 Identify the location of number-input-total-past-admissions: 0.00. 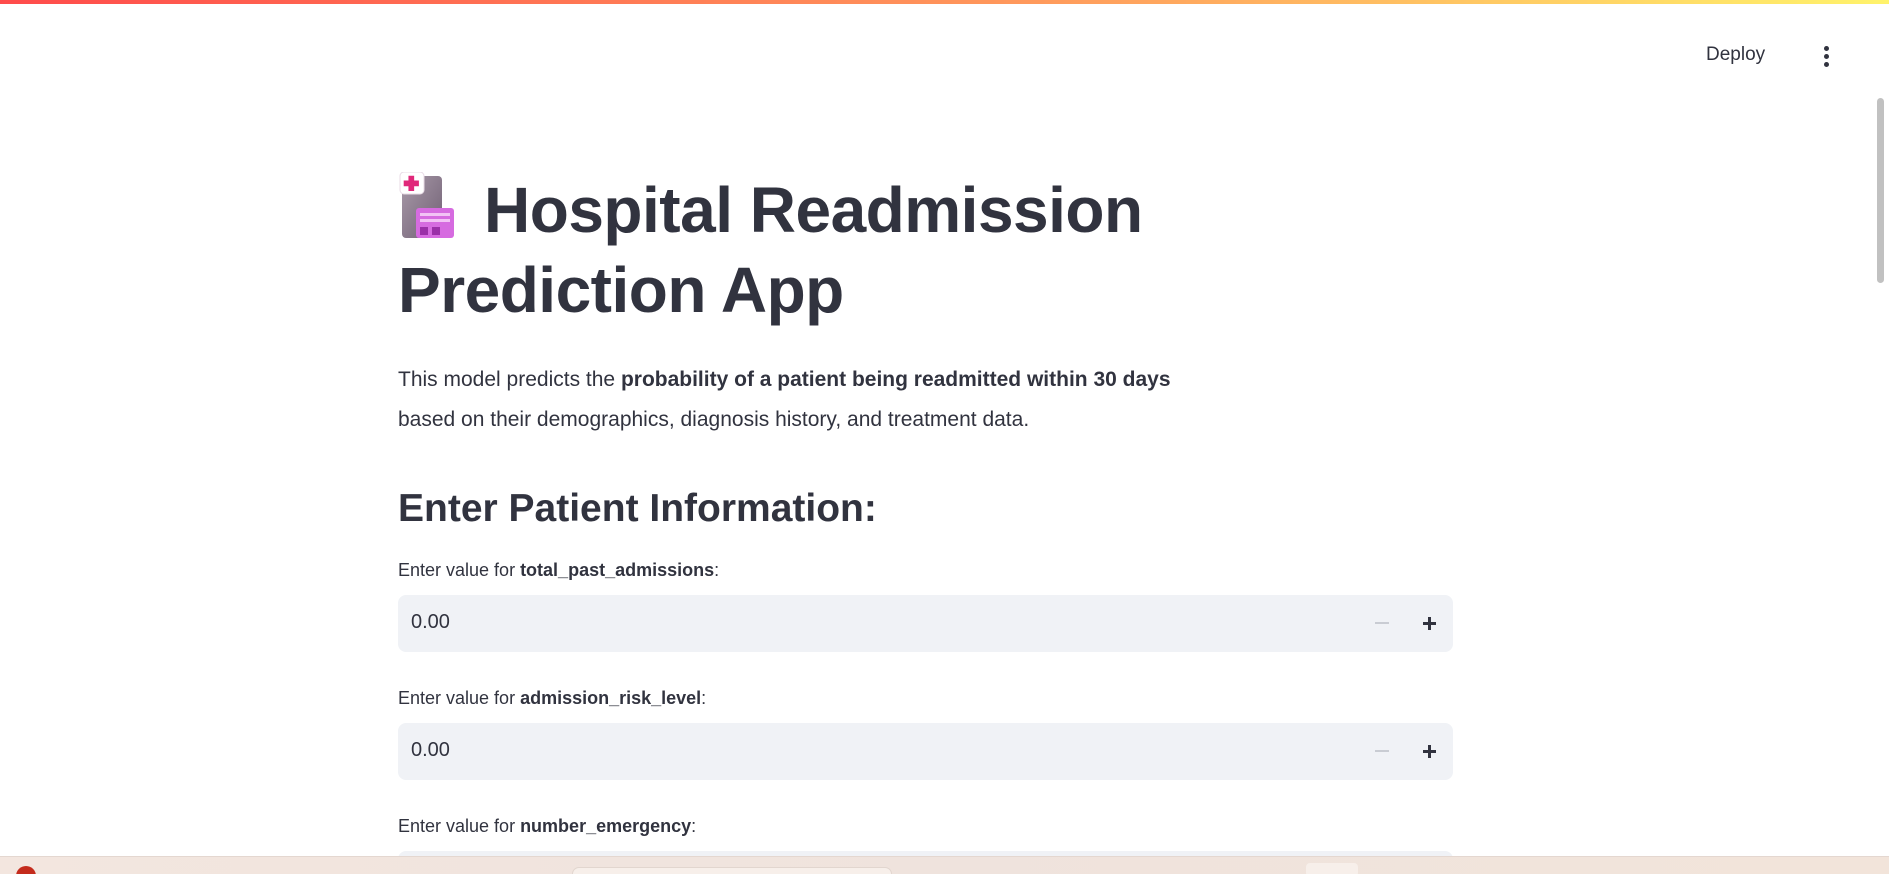
(925, 623).